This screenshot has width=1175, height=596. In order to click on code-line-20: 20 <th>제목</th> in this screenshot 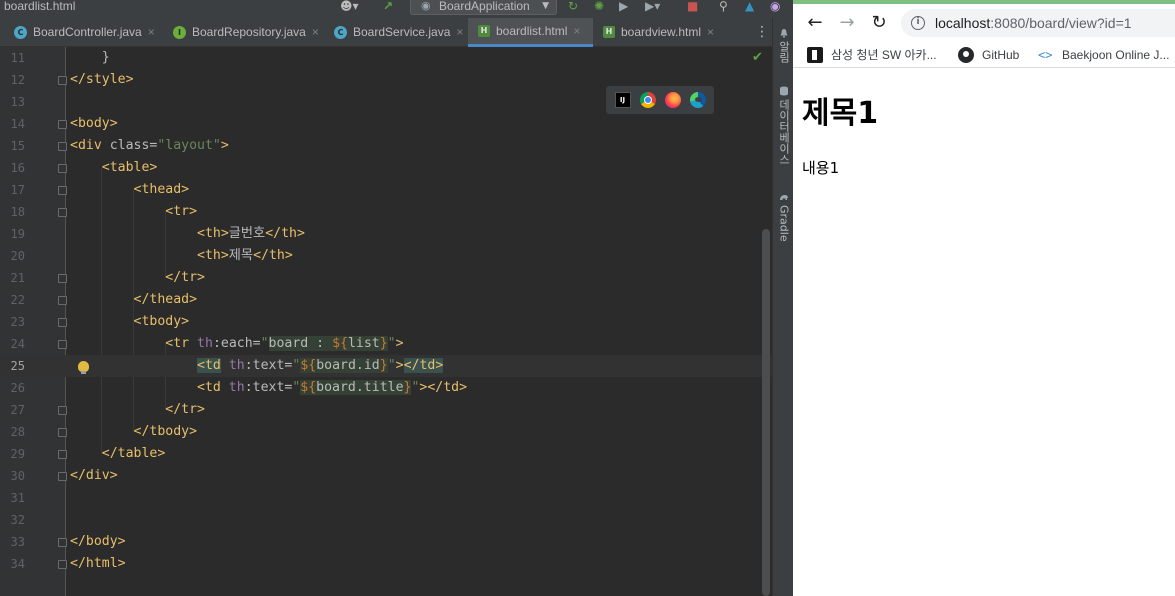, I will do `click(386, 256)`.